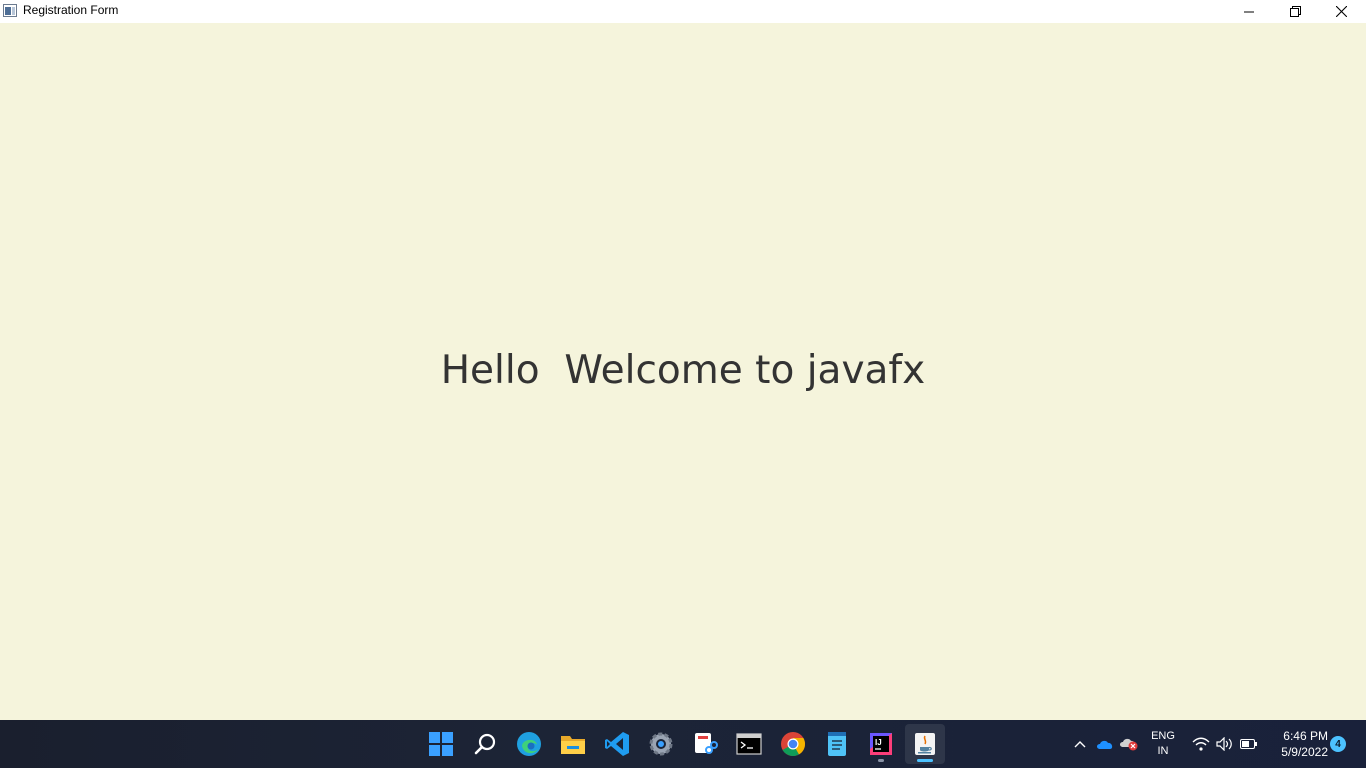 The image size is (1366, 768). I want to click on file-explorer-icon, so click(573, 745).